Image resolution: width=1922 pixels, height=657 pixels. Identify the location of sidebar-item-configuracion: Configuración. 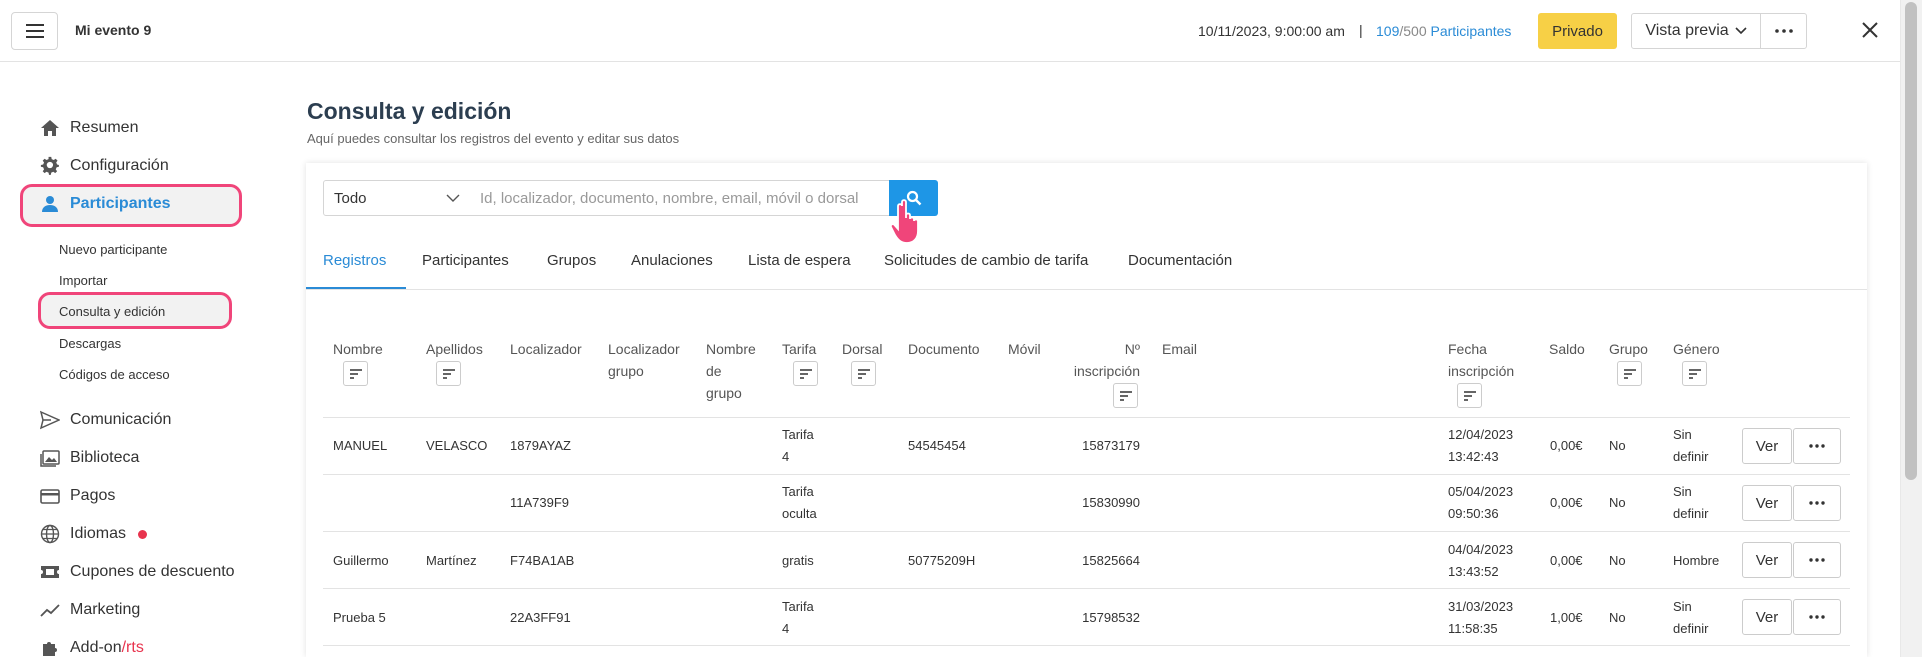
(104, 166).